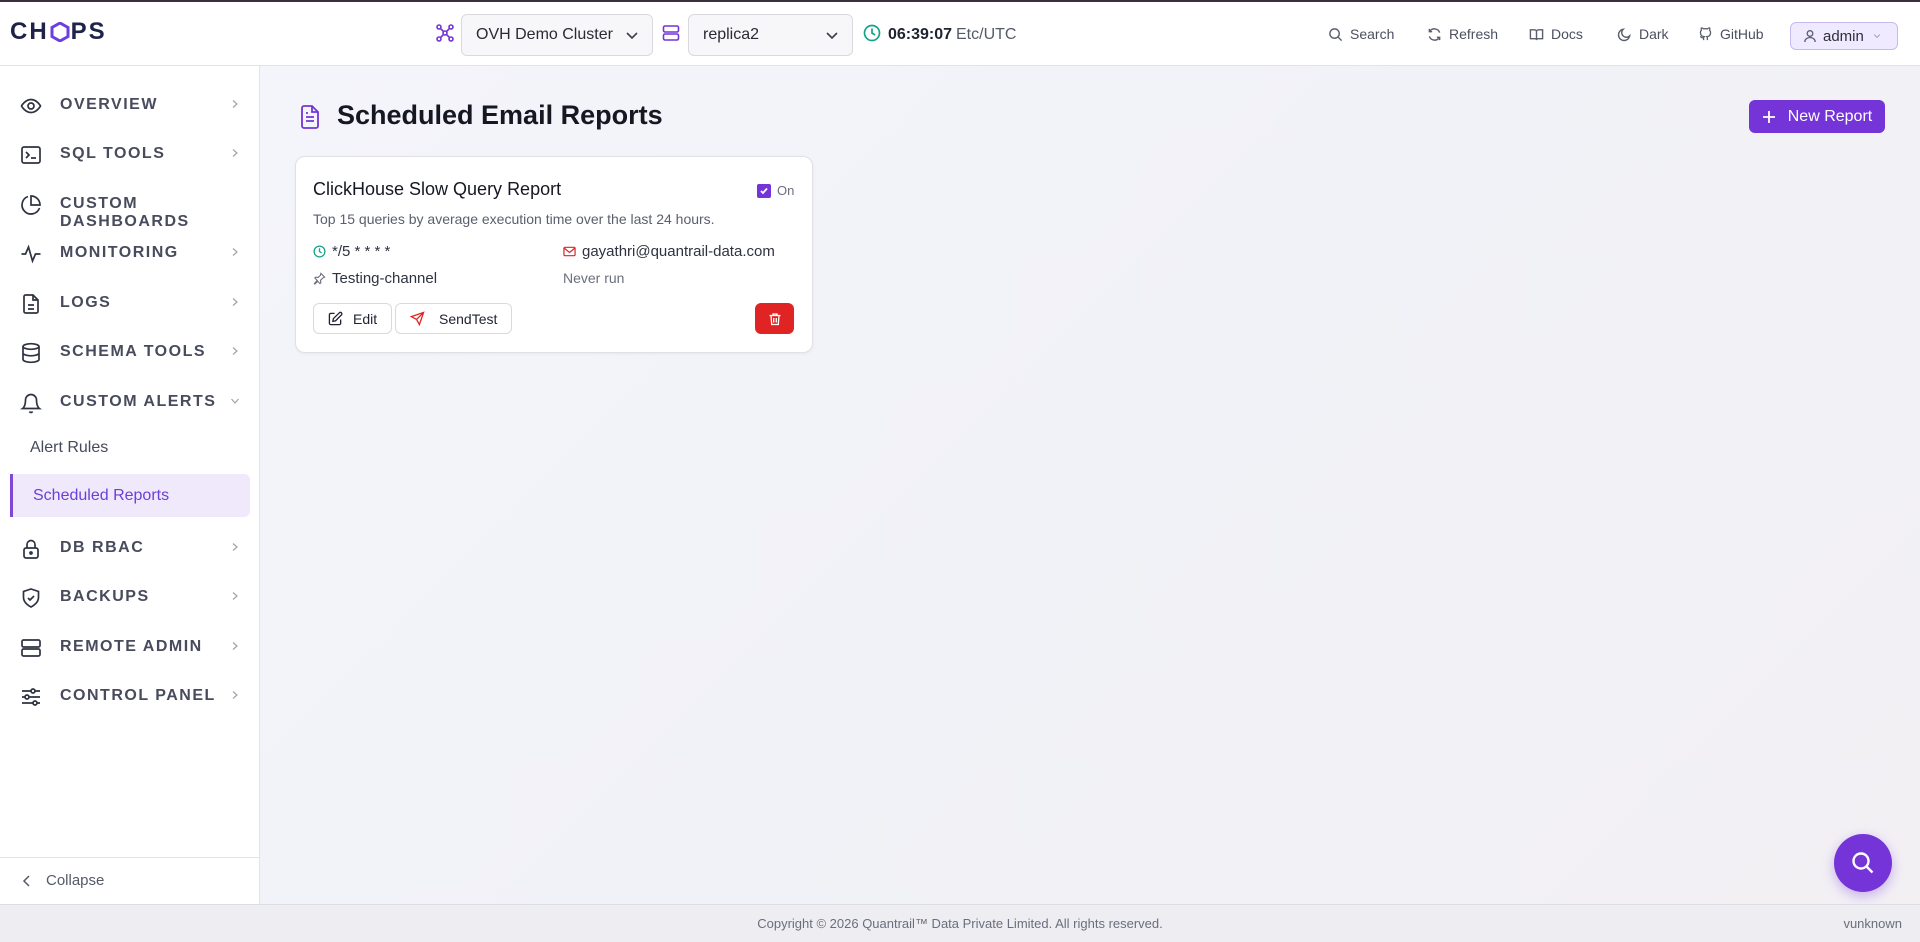  What do you see at coordinates (1474, 34) in the screenshot?
I see `refresh-link-label: Refresh` at bounding box center [1474, 34].